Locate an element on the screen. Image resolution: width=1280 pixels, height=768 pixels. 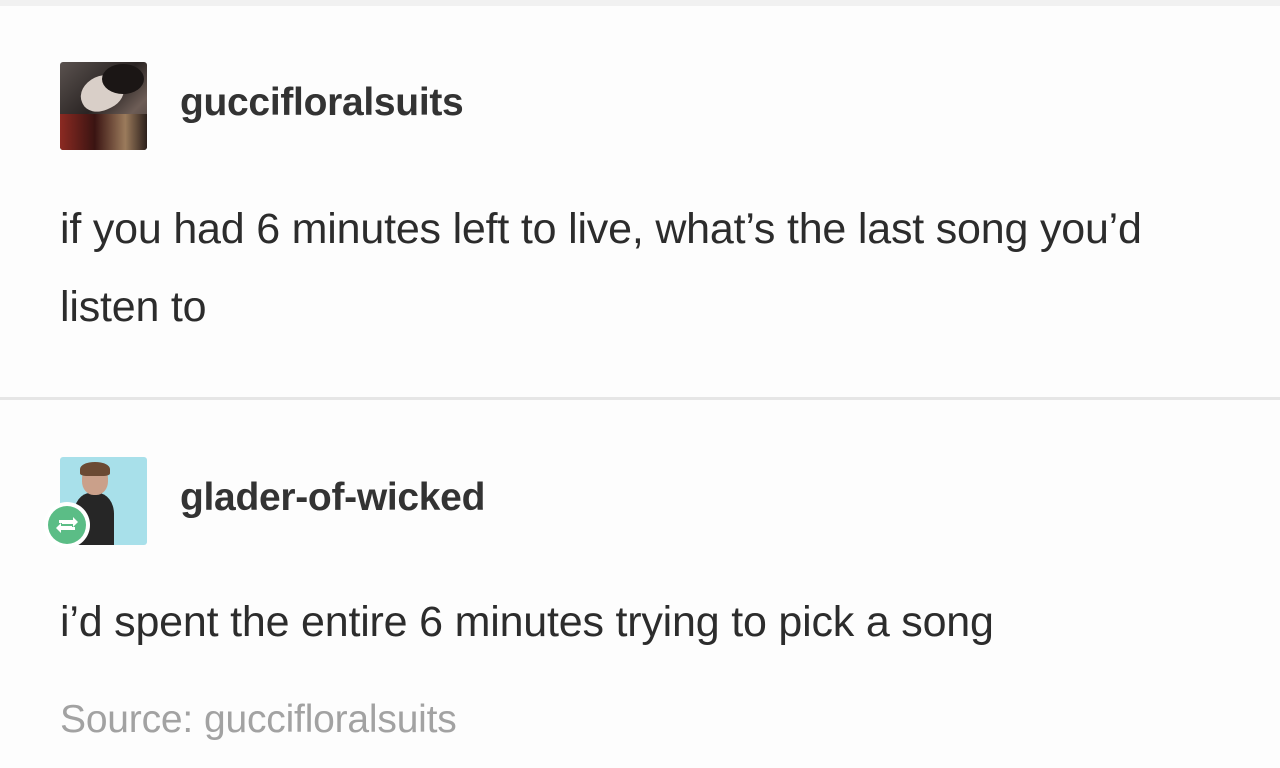
source-label: Source: is located at coordinates (127, 719).